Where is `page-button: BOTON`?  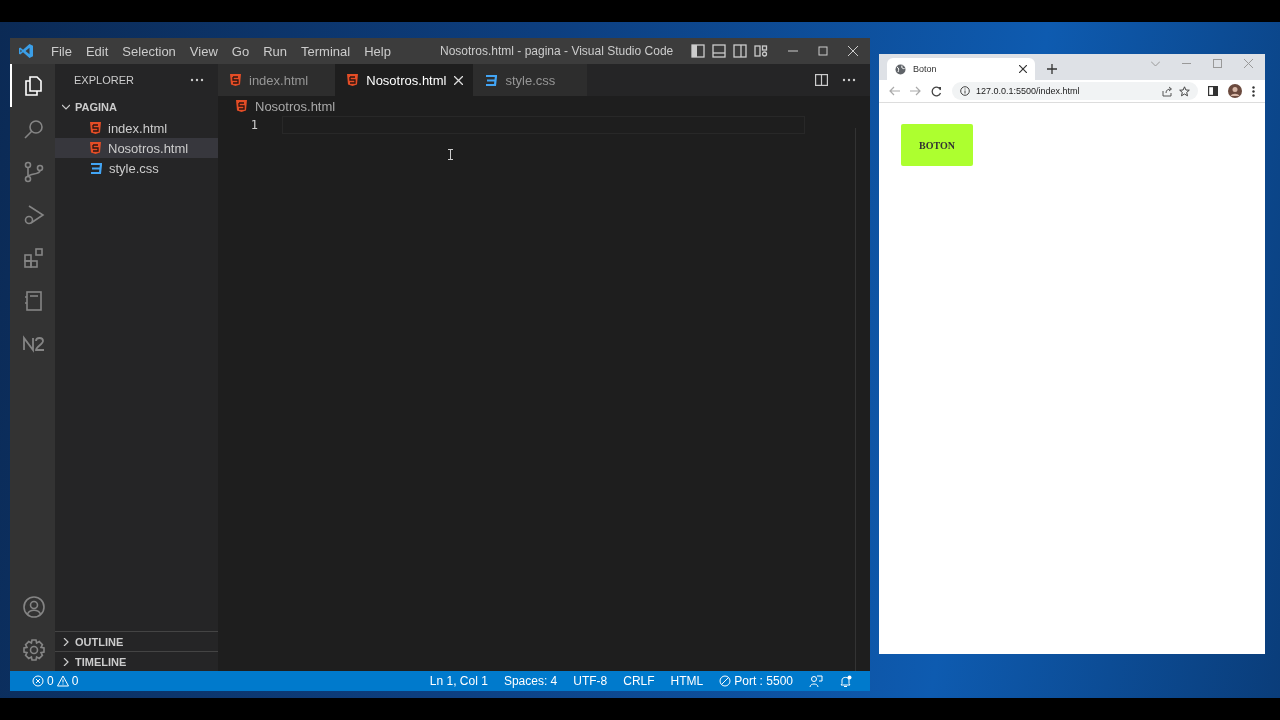 page-button: BOTON is located at coordinates (937, 145).